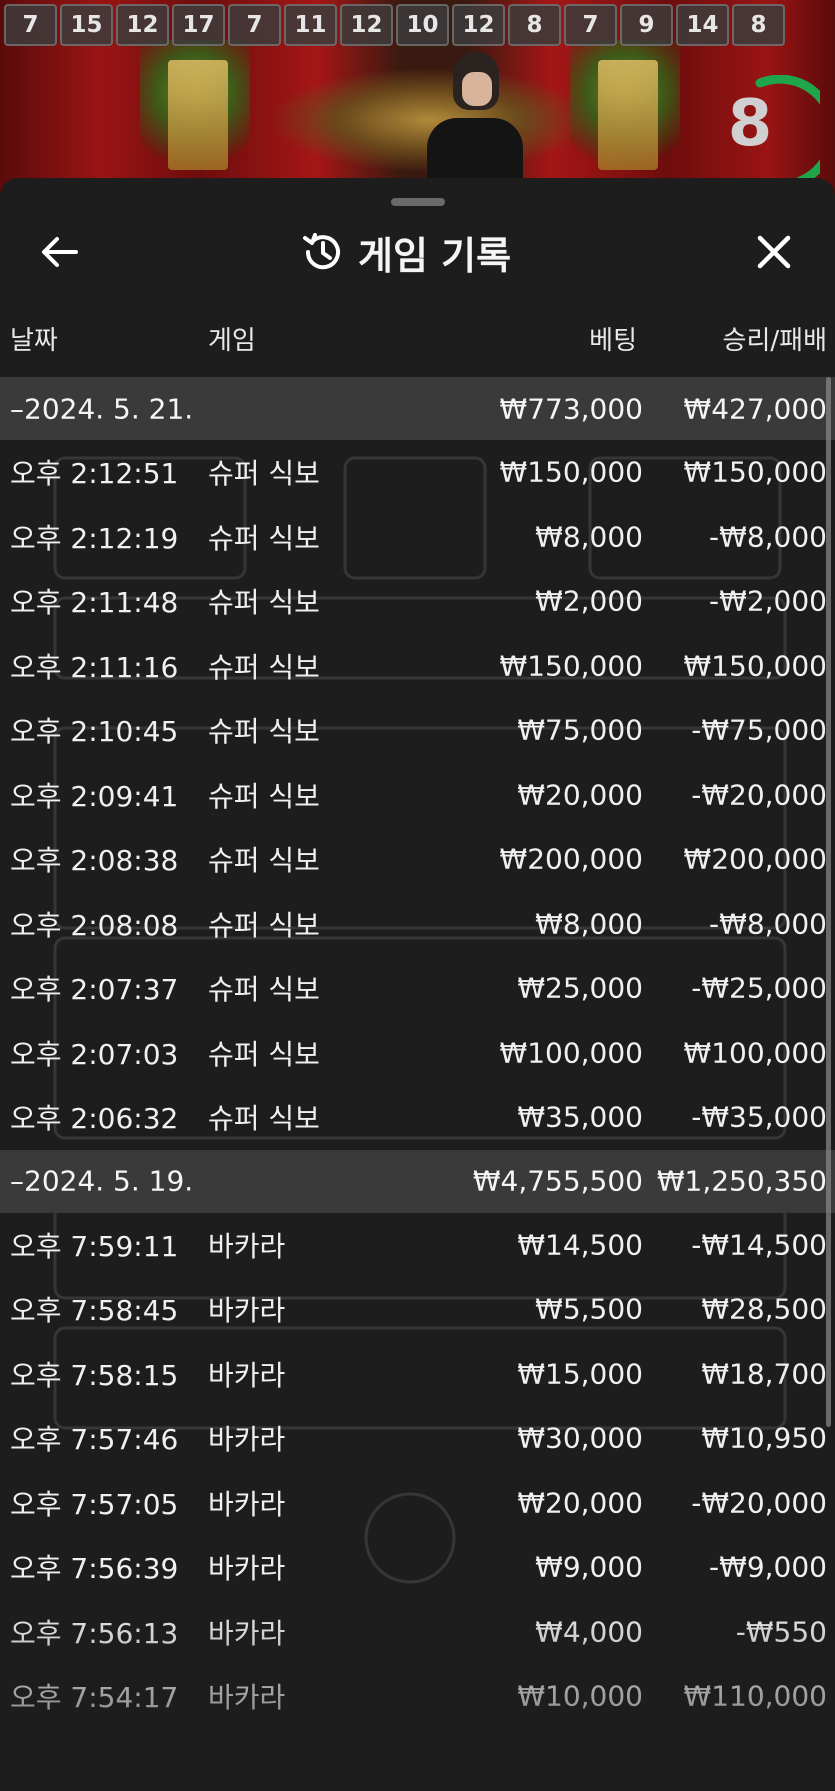 The image size is (835, 1791). What do you see at coordinates (102, 408) in the screenshot?
I see `group-date: –2024. 5. 21.` at bounding box center [102, 408].